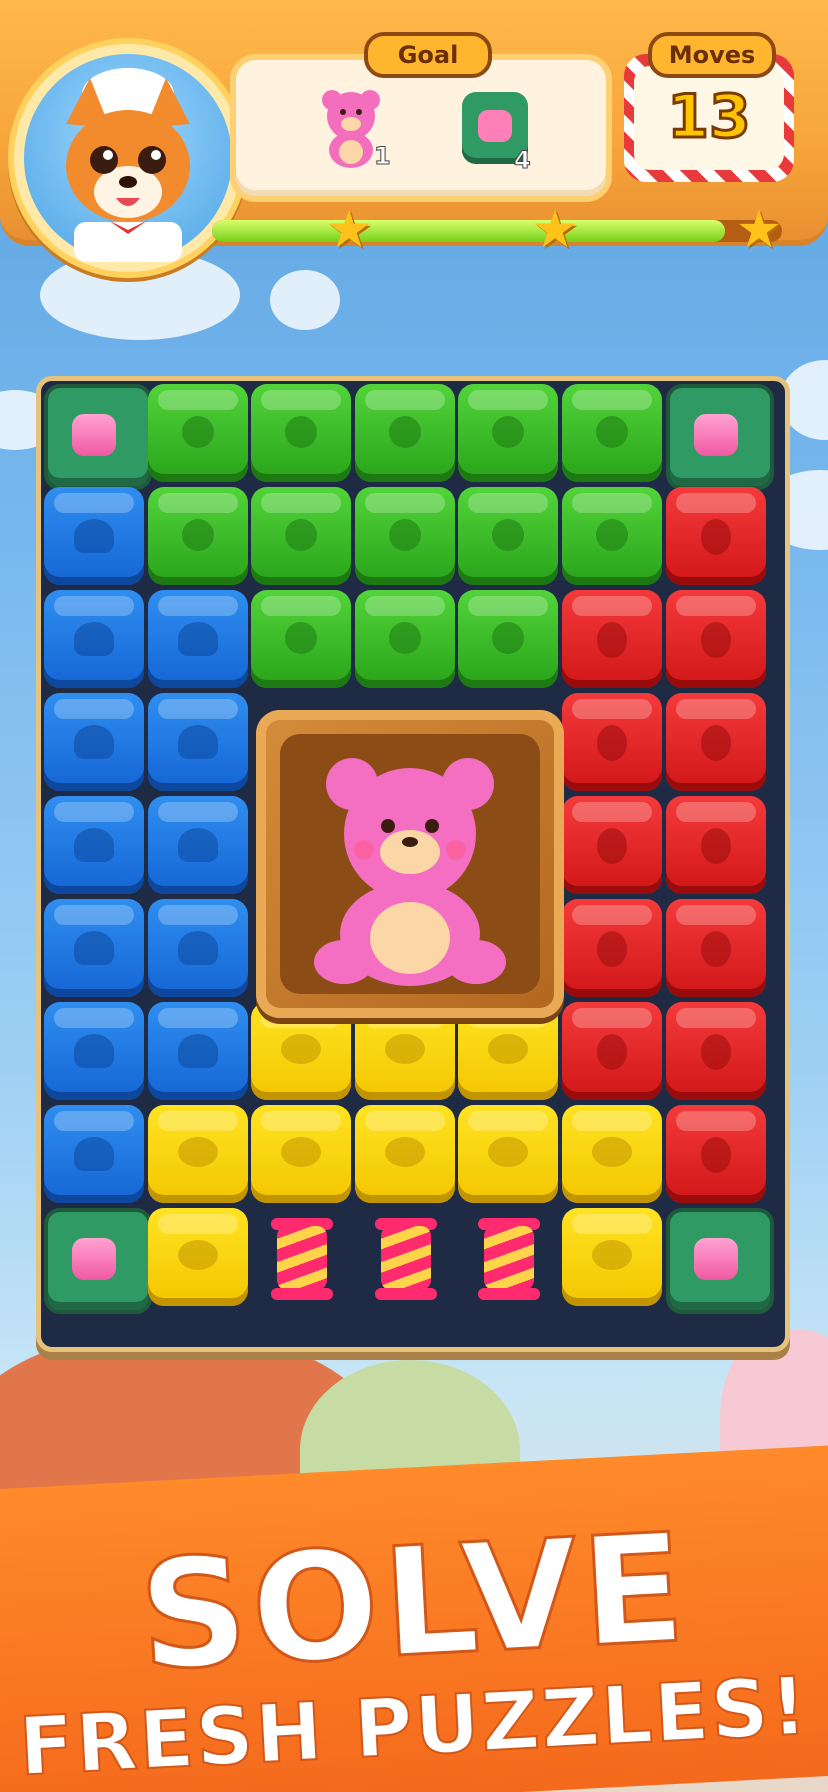 This screenshot has height=1792, width=828. I want to click on pink-bear-crate-icon, so click(410, 864).